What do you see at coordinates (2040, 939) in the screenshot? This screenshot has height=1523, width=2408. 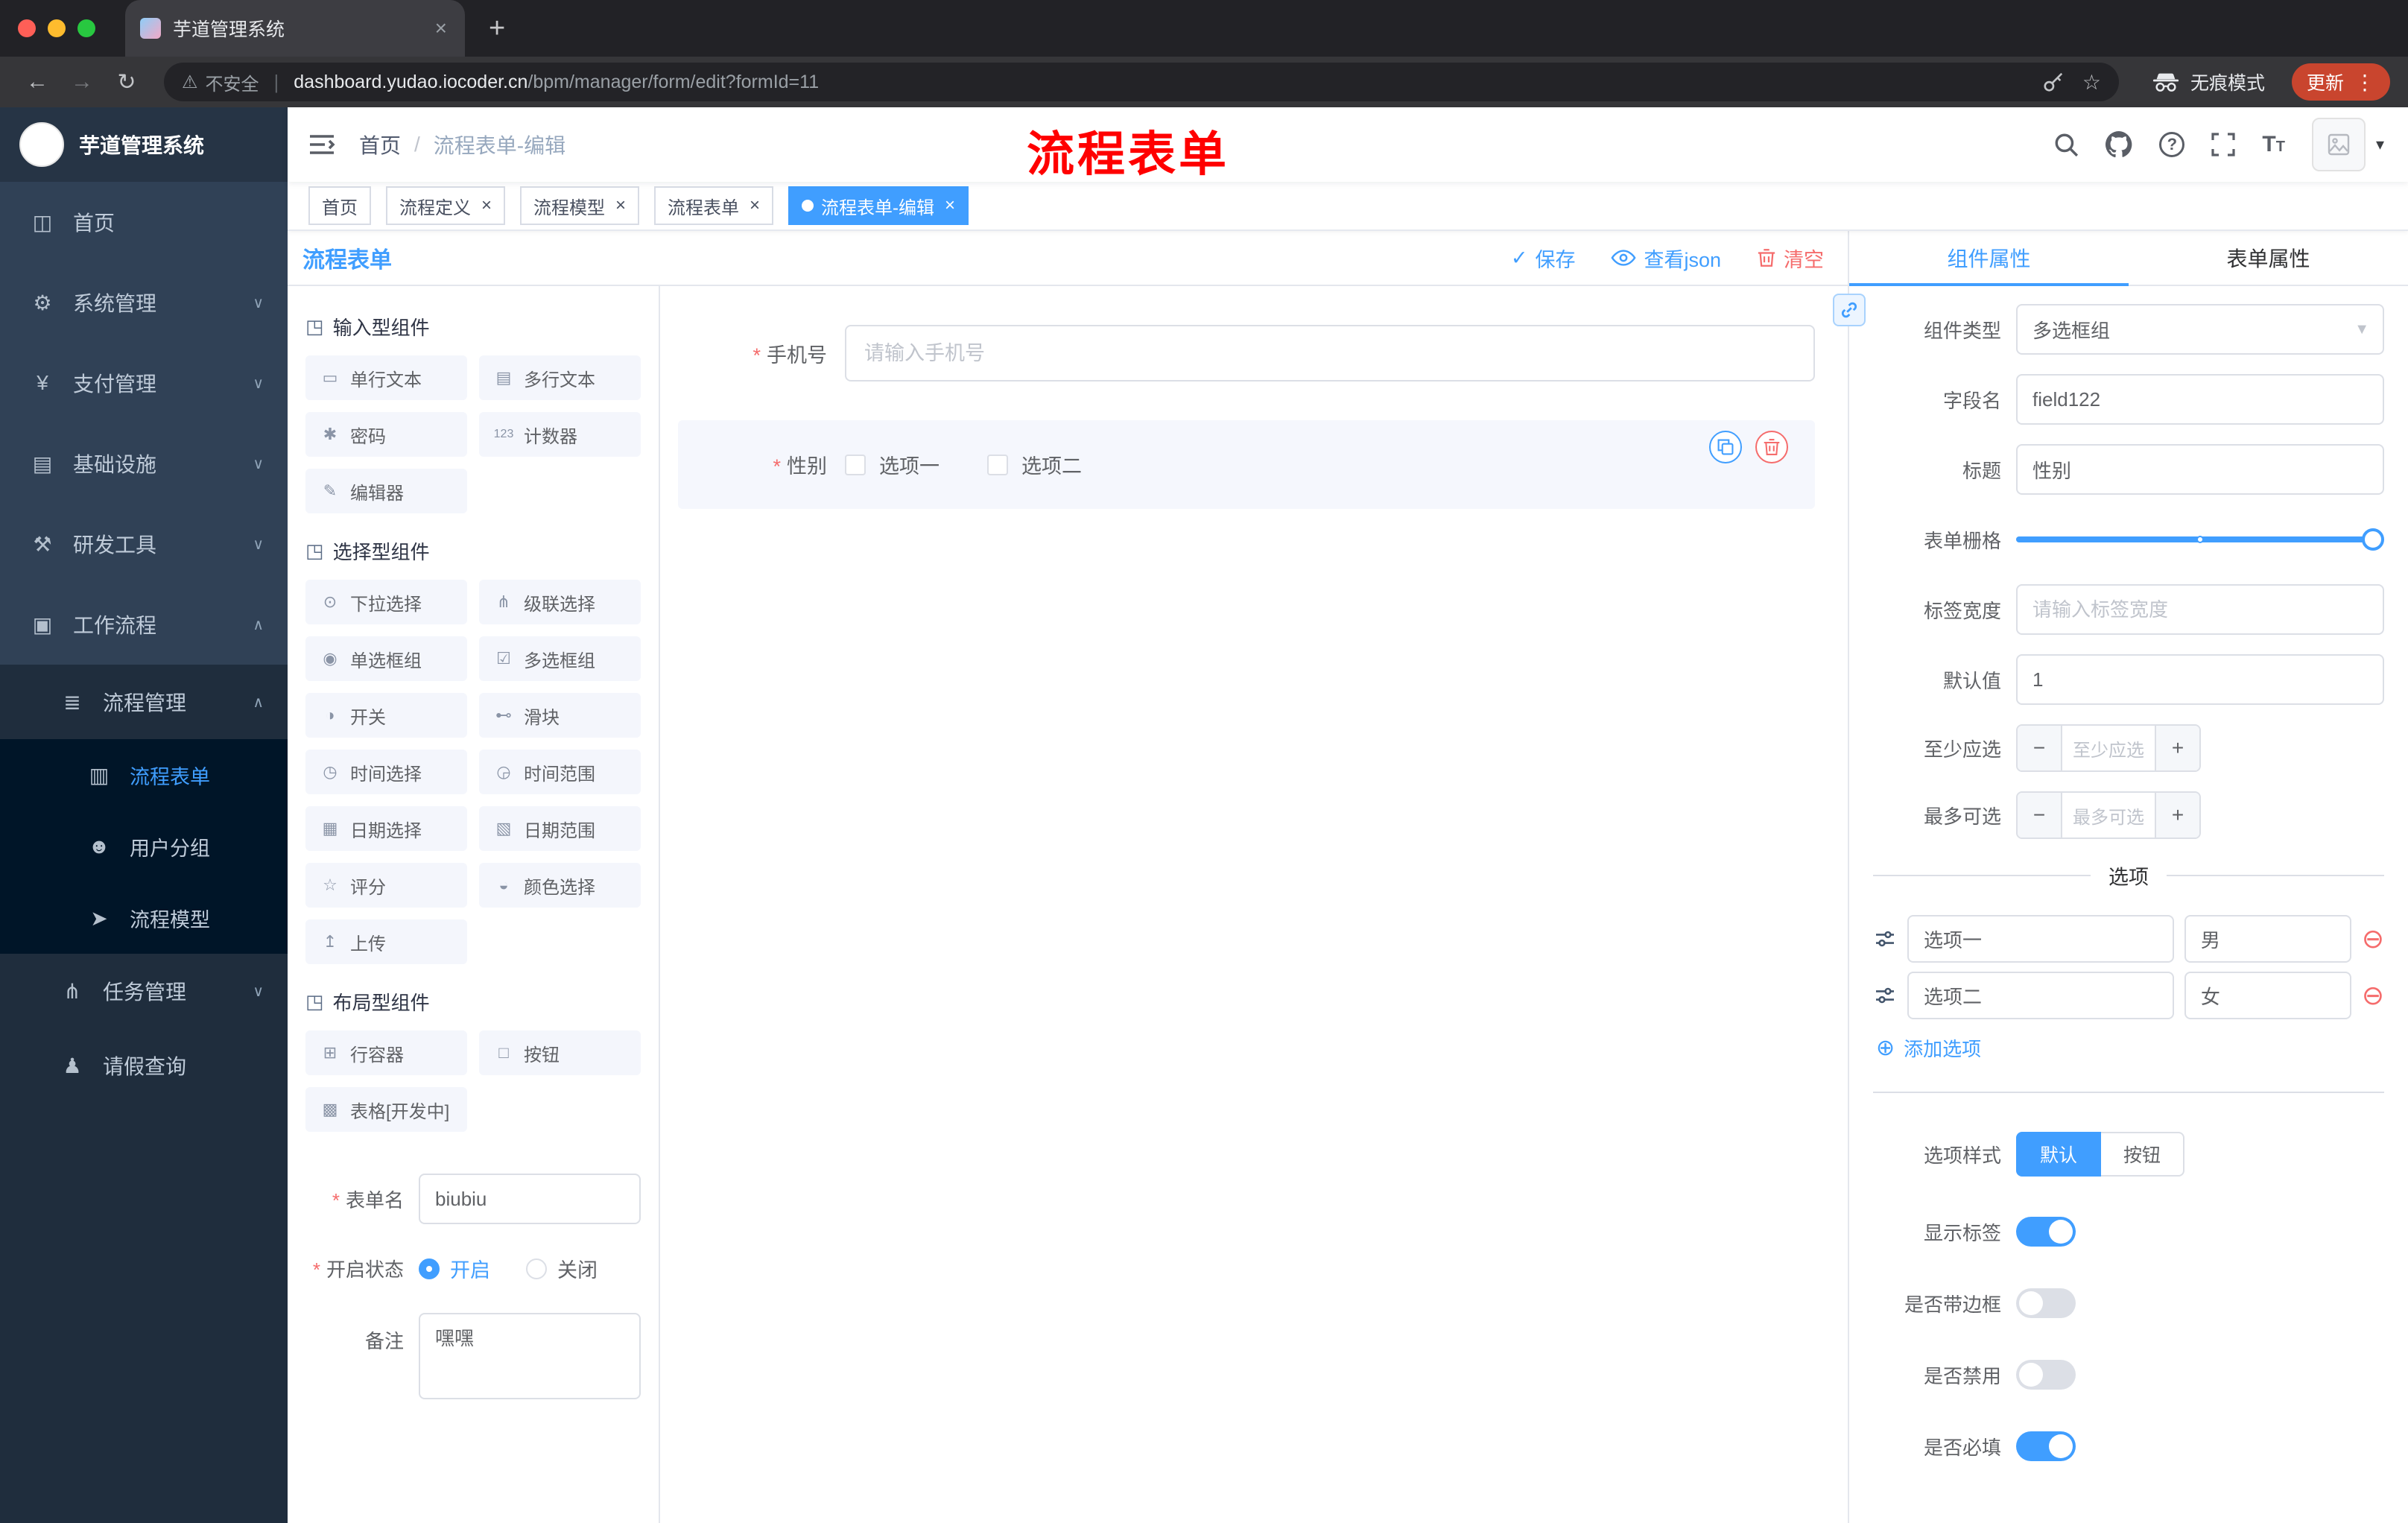 I see `option1-label-input` at bounding box center [2040, 939].